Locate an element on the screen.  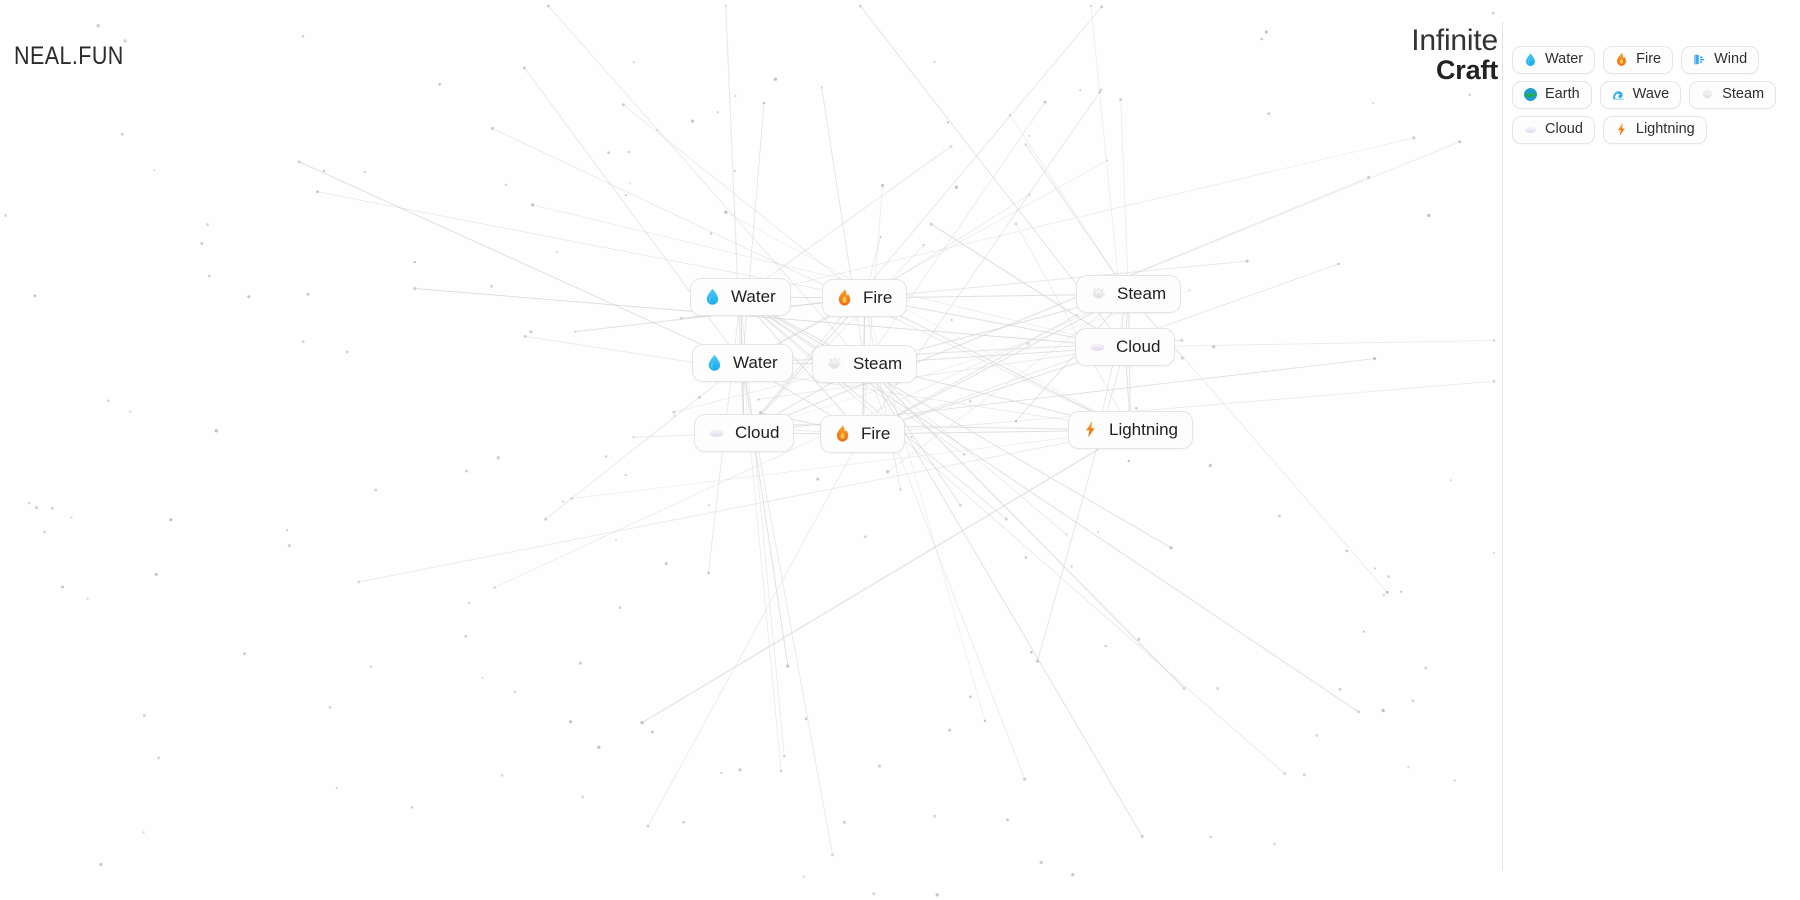
wind-icon is located at coordinates (1699, 59).